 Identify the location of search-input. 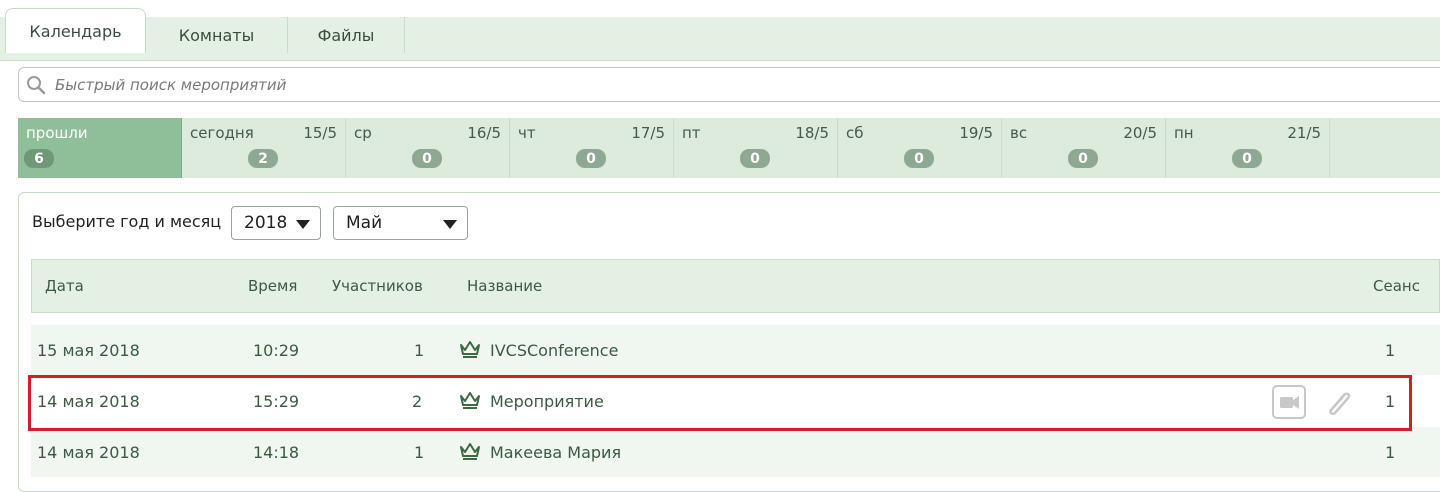
(355, 84).